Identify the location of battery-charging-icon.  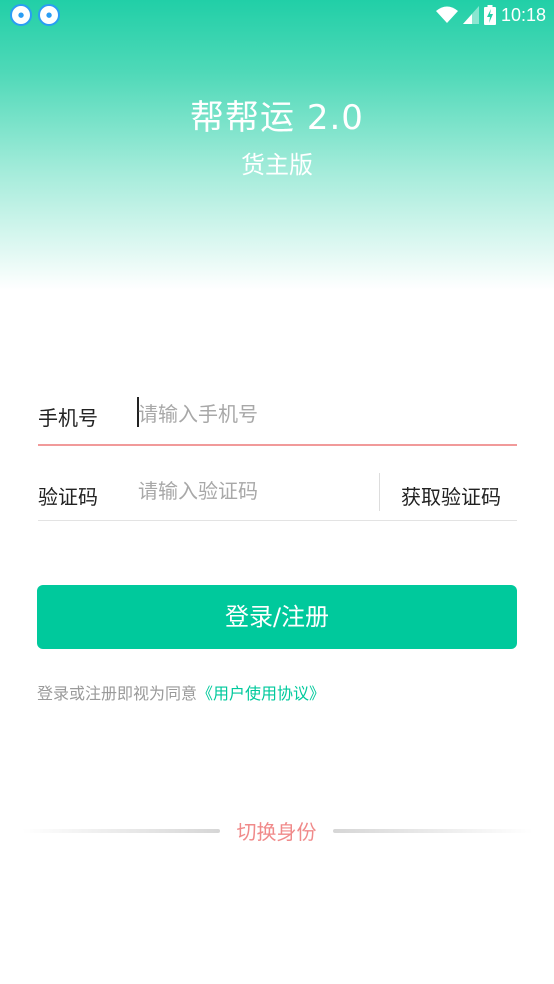
(489, 15).